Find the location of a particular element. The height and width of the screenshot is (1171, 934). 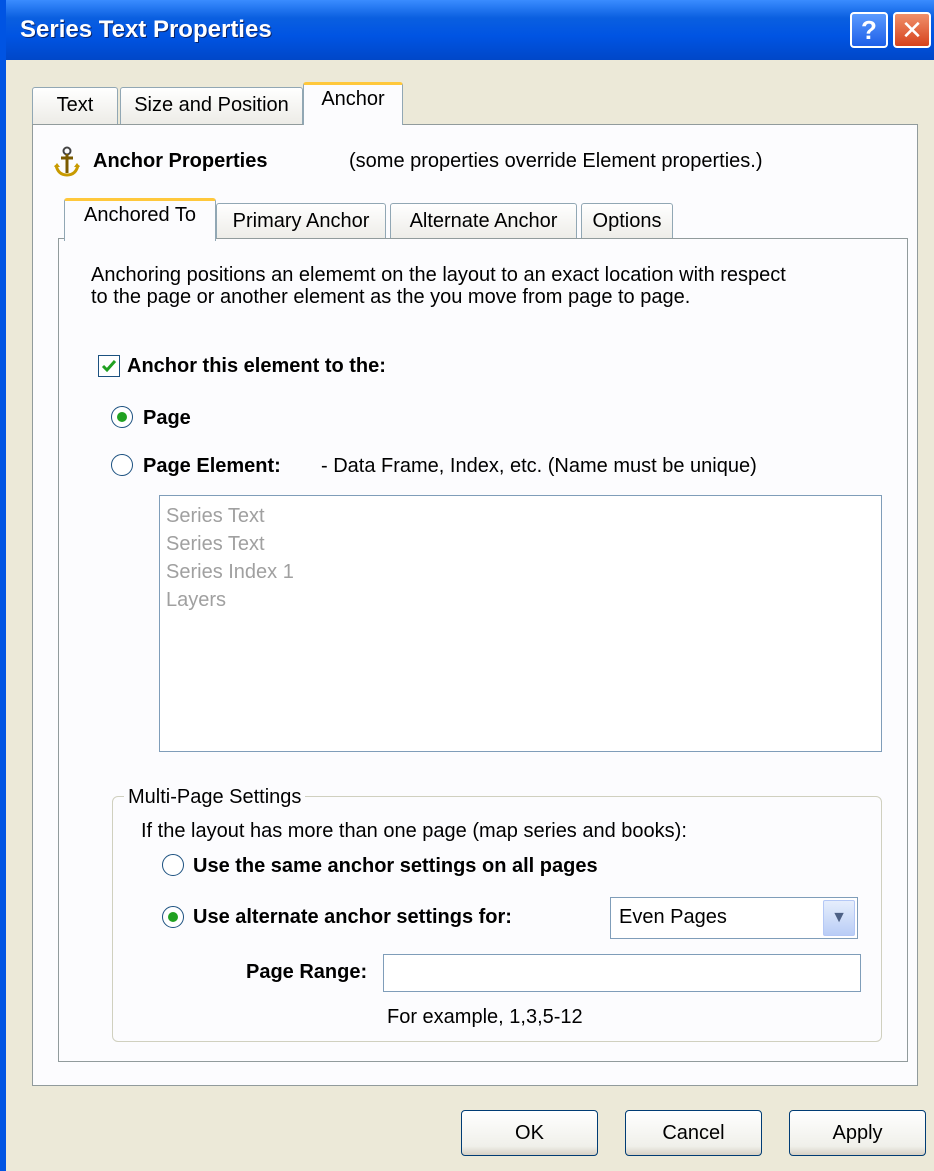

tab-text: Text is located at coordinates (75, 106).